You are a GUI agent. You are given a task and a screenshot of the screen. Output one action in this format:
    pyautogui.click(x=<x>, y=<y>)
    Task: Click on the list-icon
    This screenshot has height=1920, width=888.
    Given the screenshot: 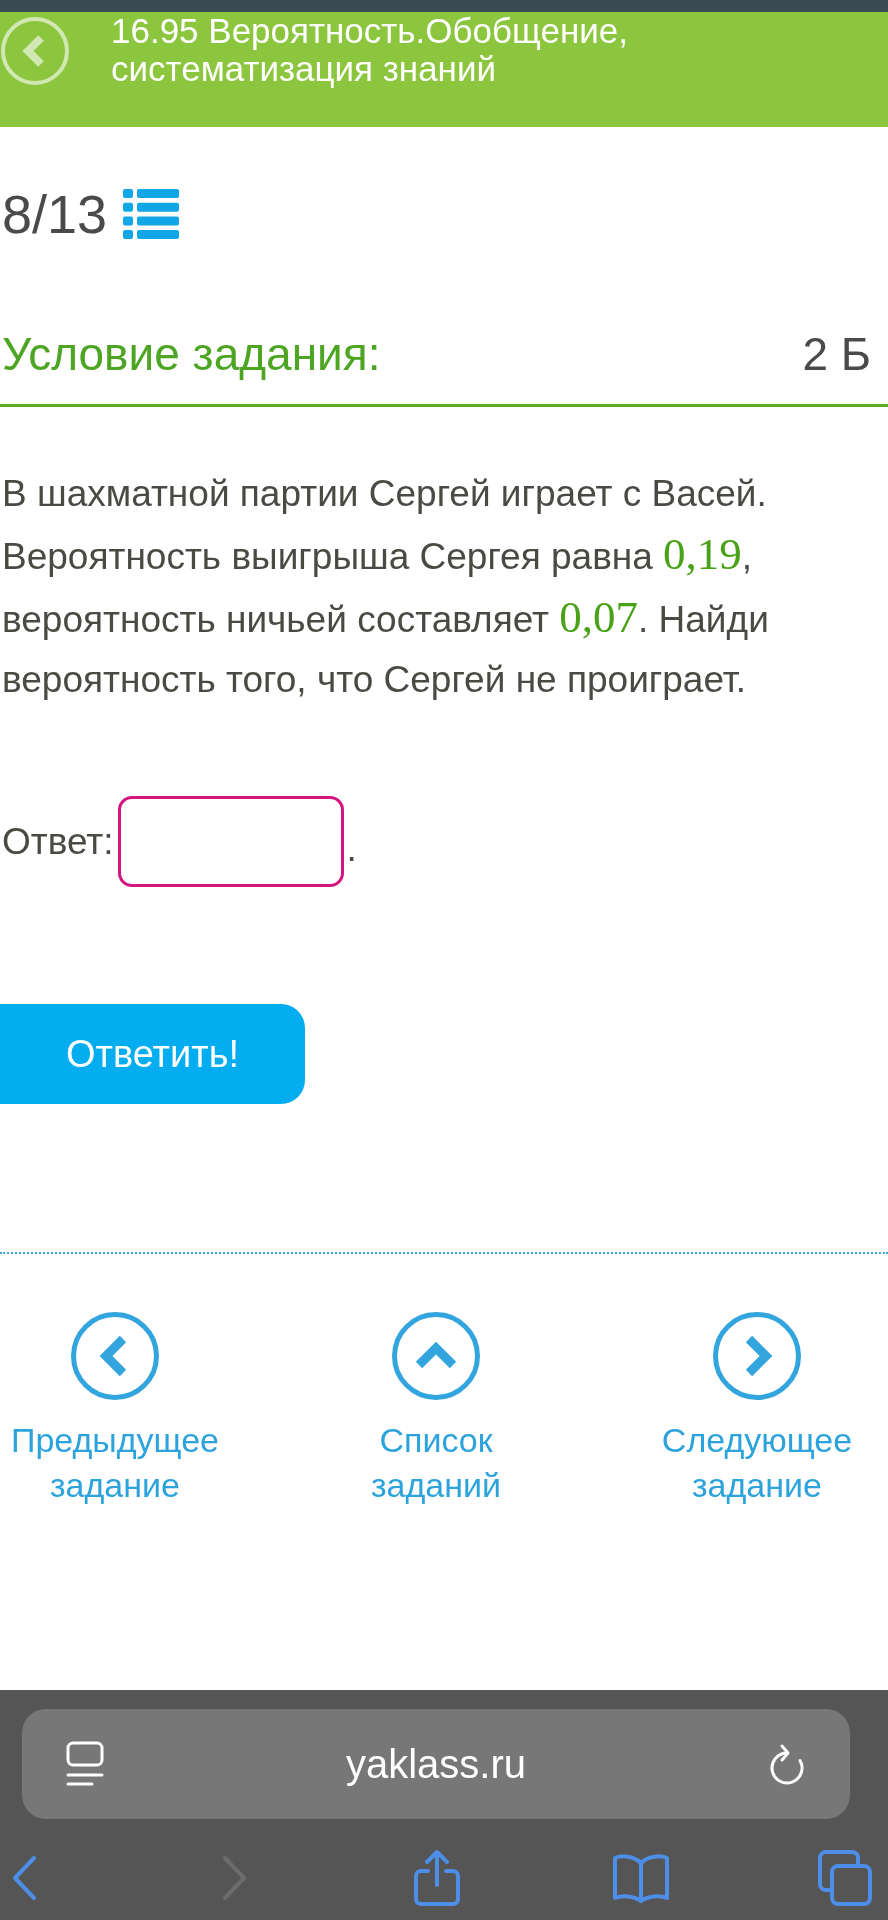 What is the action you would take?
    pyautogui.click(x=151, y=214)
    